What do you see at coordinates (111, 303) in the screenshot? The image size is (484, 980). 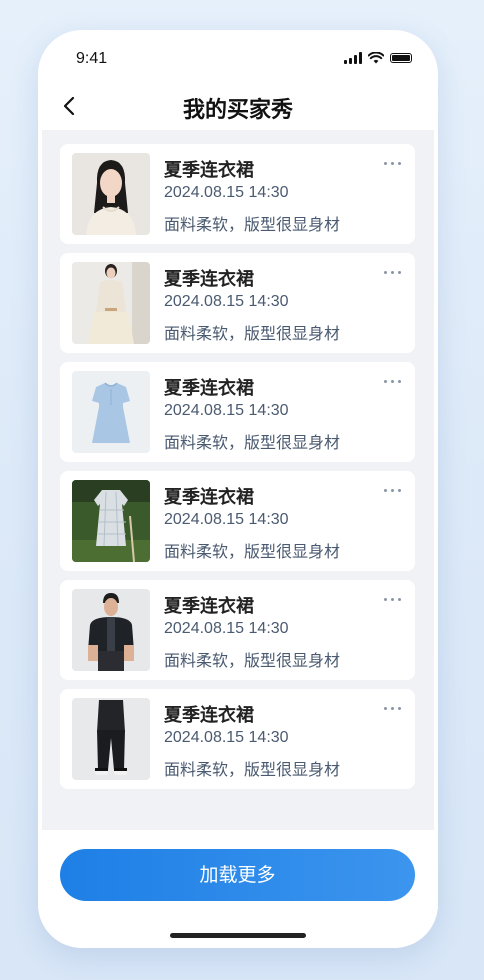 I see `item-image-woman-full-body-dress` at bounding box center [111, 303].